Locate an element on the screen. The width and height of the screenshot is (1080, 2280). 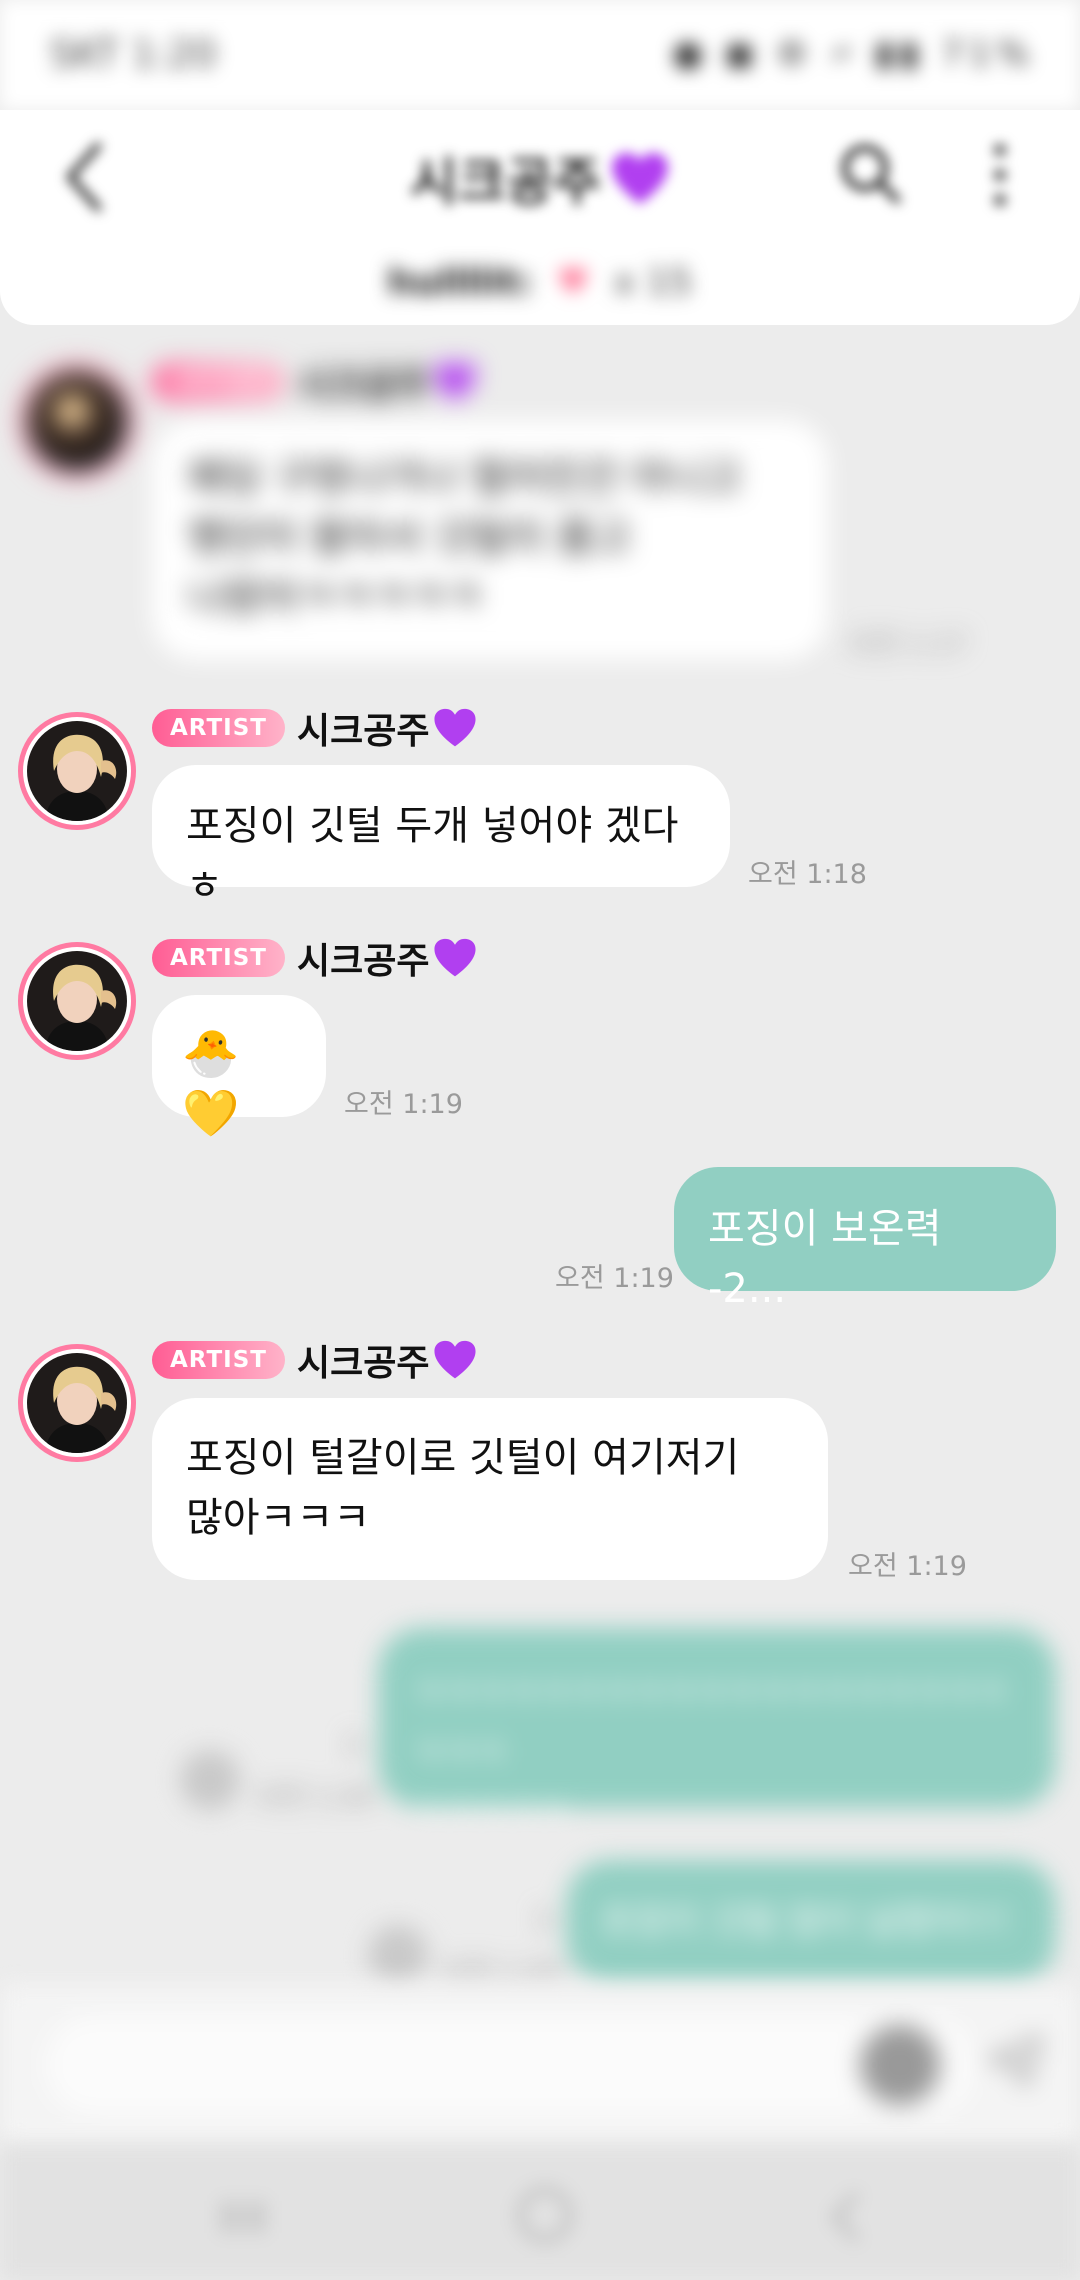
chat-title: 시크공주 is located at coordinates (540, 177).